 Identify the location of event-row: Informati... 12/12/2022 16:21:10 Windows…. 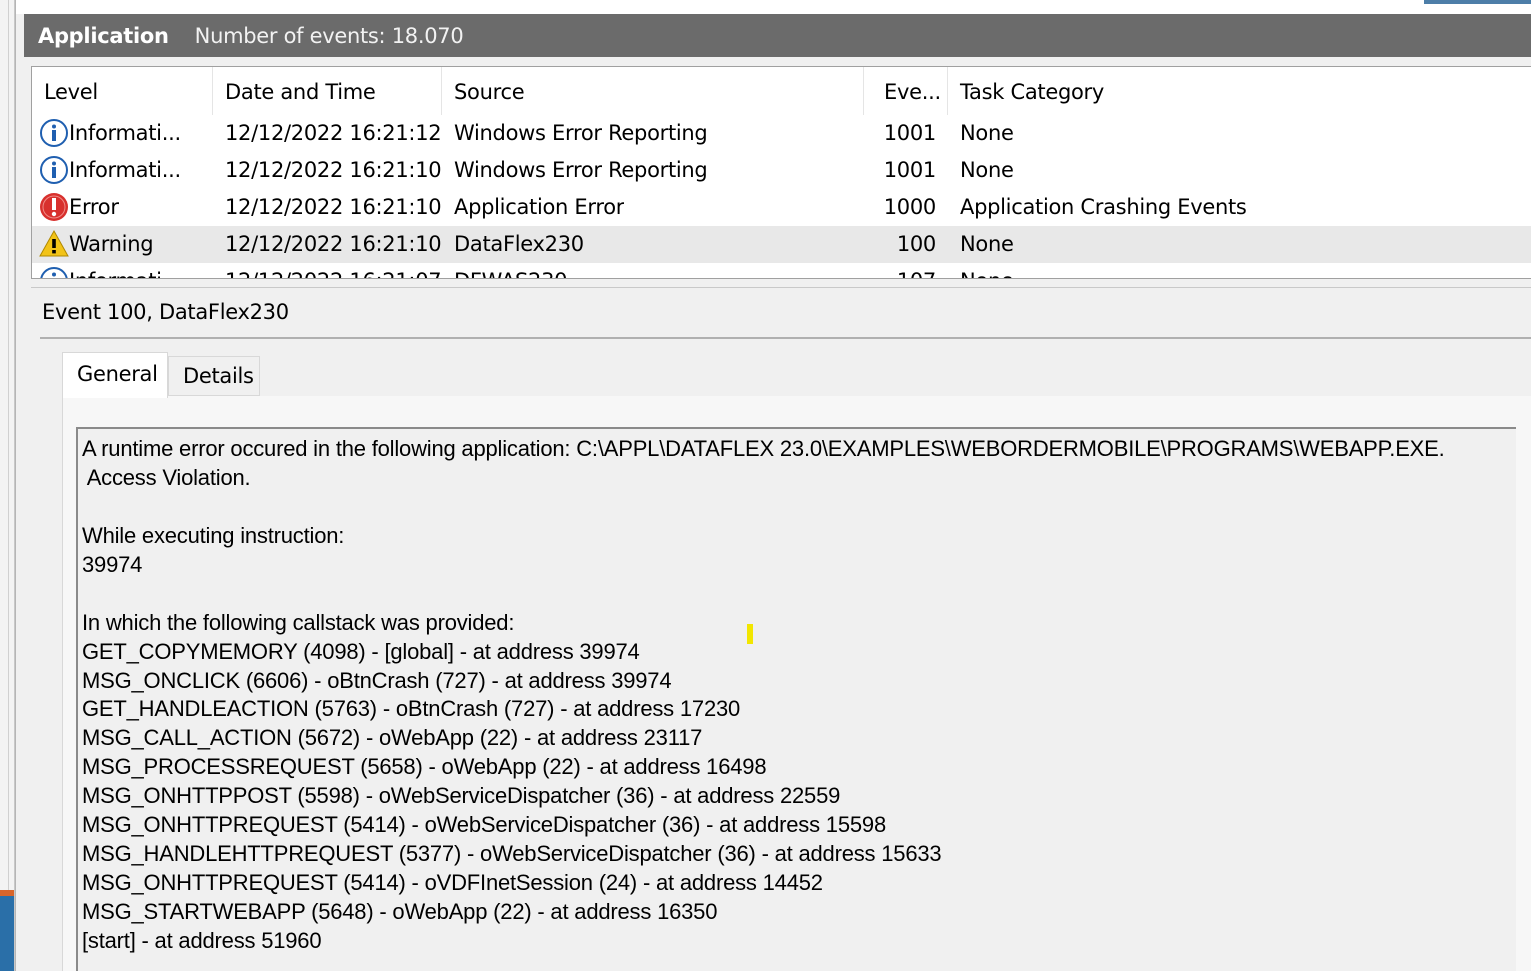
(781, 170).